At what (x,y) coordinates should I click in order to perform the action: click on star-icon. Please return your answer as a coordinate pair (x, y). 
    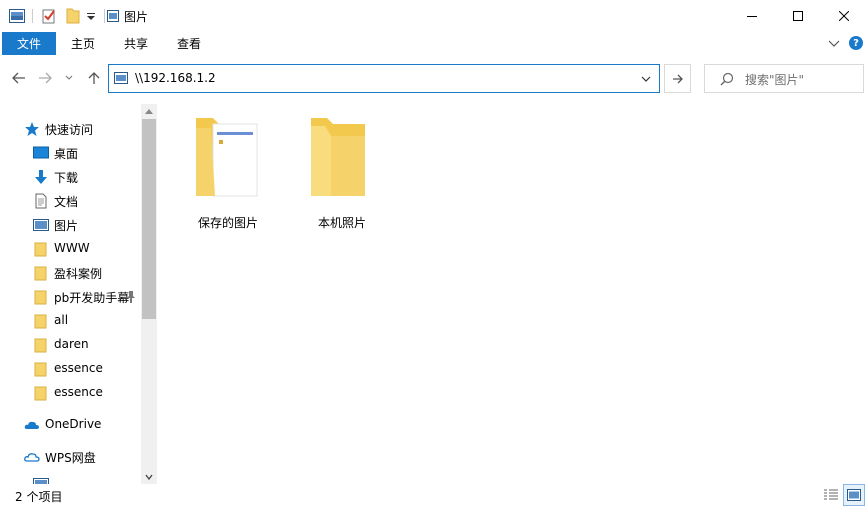
    Looking at the image, I should click on (32, 129).